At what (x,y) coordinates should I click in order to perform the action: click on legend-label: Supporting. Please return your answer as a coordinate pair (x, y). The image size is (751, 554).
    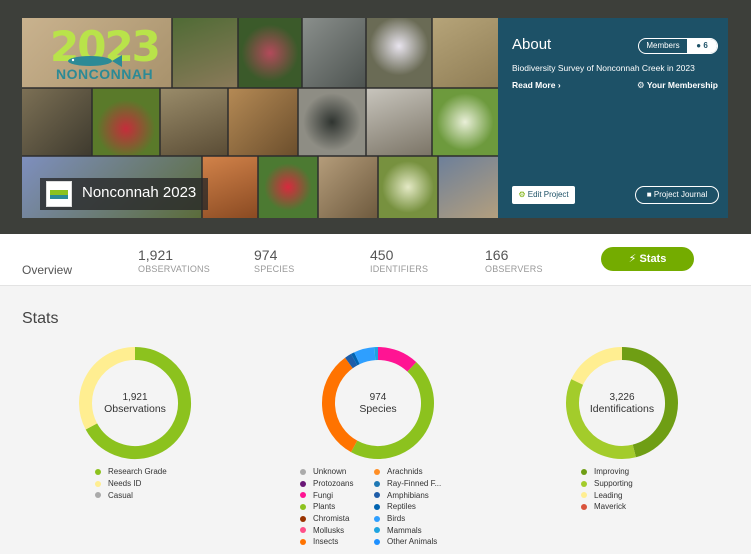
    Looking at the image, I should click on (613, 484).